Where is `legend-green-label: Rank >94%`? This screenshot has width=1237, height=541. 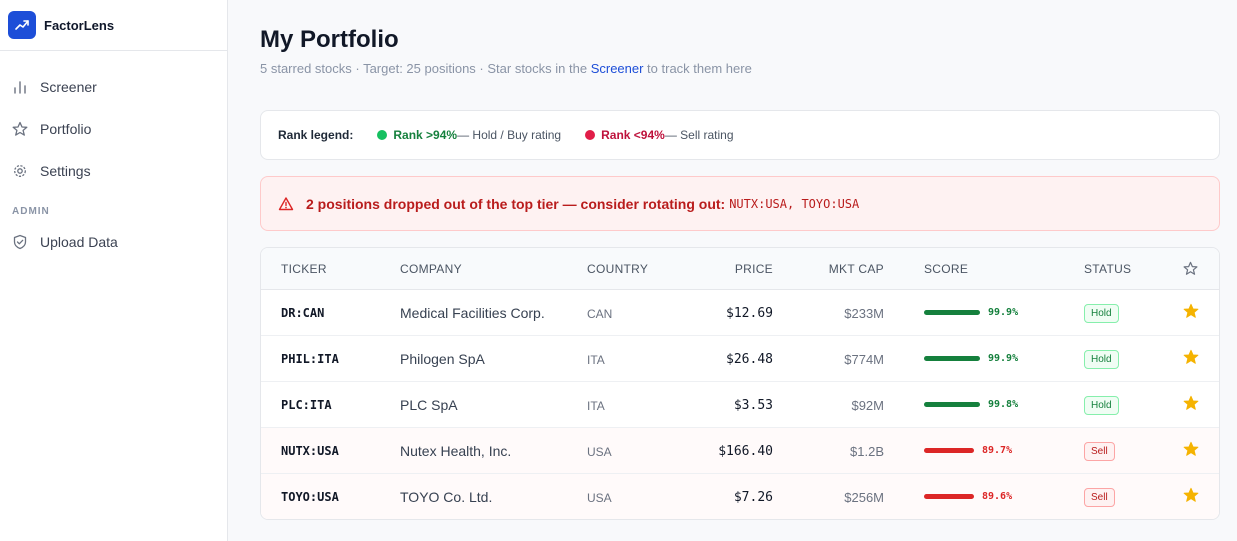 legend-green-label: Rank >94% is located at coordinates (425, 135).